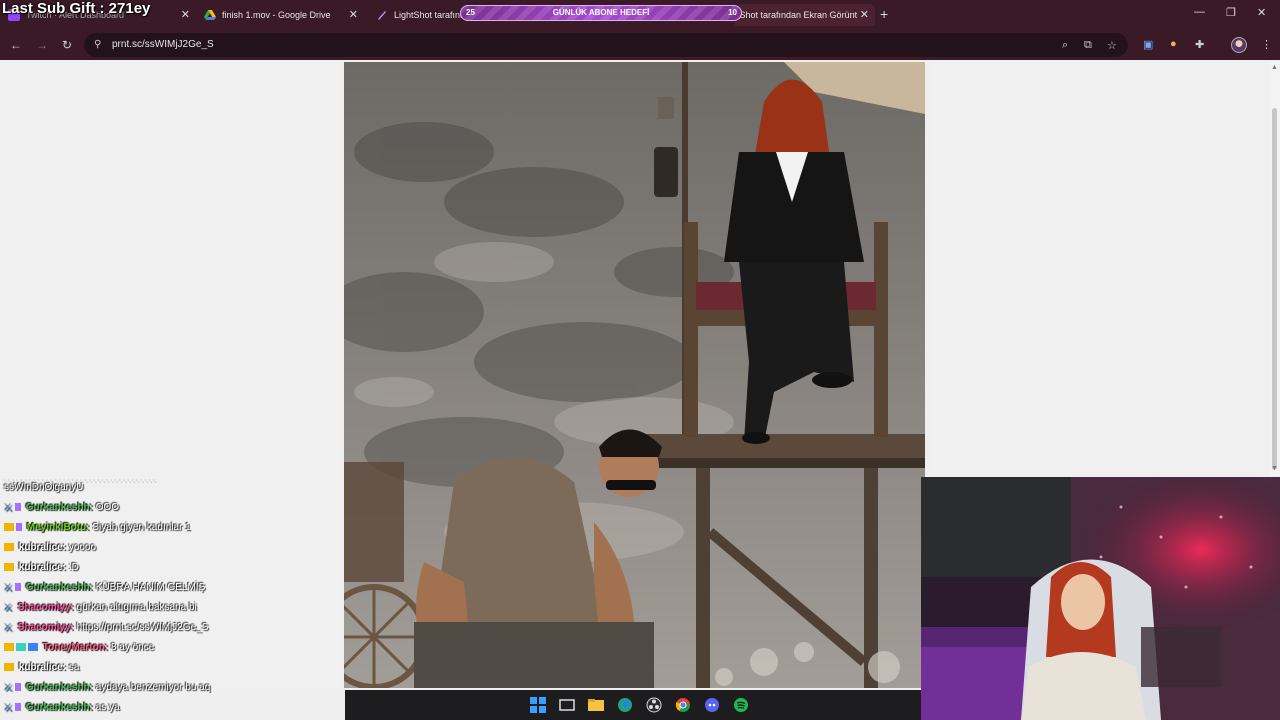  I want to click on profile-avatar, so click(1239, 45).